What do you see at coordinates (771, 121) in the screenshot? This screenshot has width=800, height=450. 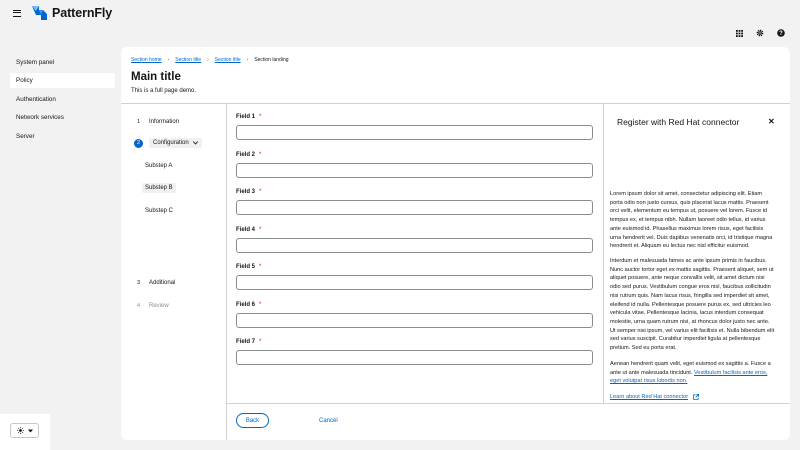 I see `close-icon: ✕` at bounding box center [771, 121].